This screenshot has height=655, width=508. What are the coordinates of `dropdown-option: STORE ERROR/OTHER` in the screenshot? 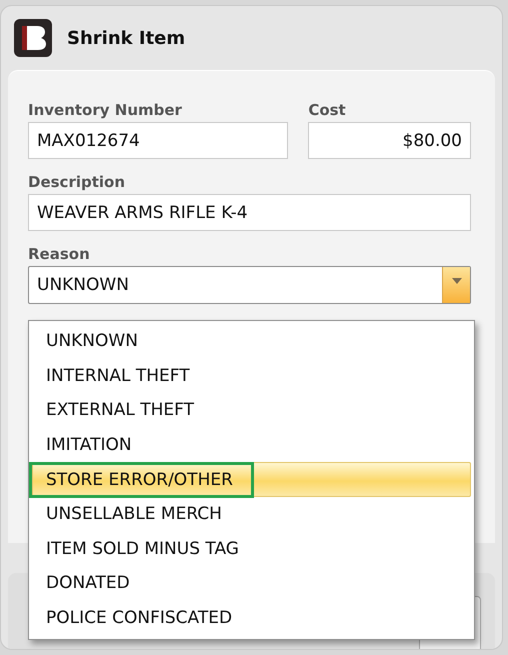 It's located at (251, 479).